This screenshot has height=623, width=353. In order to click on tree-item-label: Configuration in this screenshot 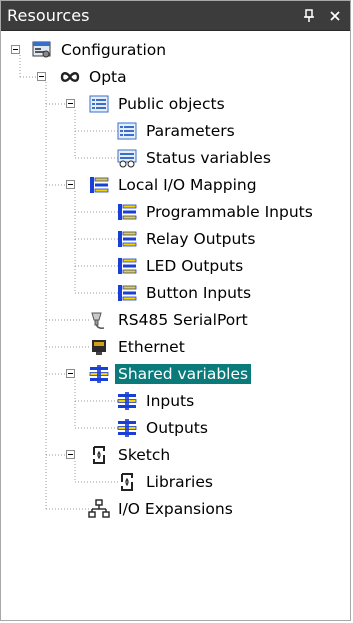, I will do `click(114, 50)`.